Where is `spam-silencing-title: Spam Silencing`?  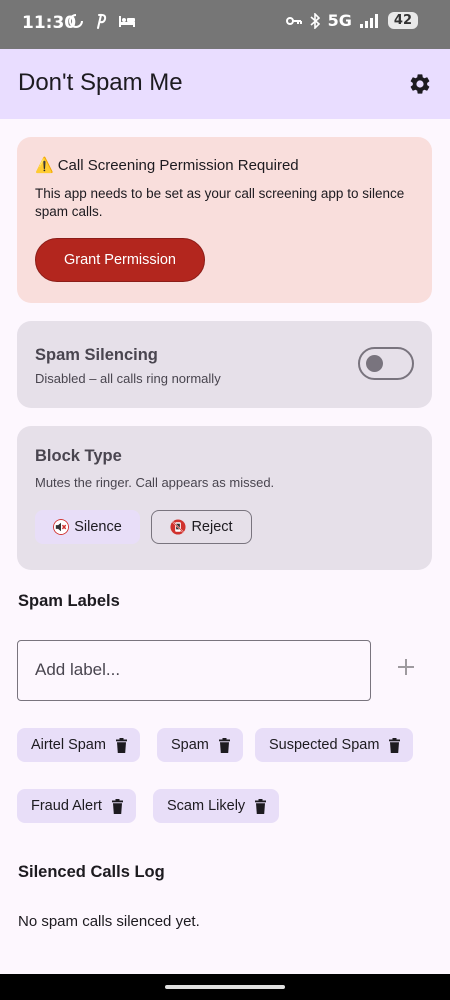
spam-silencing-title: Spam Silencing is located at coordinates (96, 355).